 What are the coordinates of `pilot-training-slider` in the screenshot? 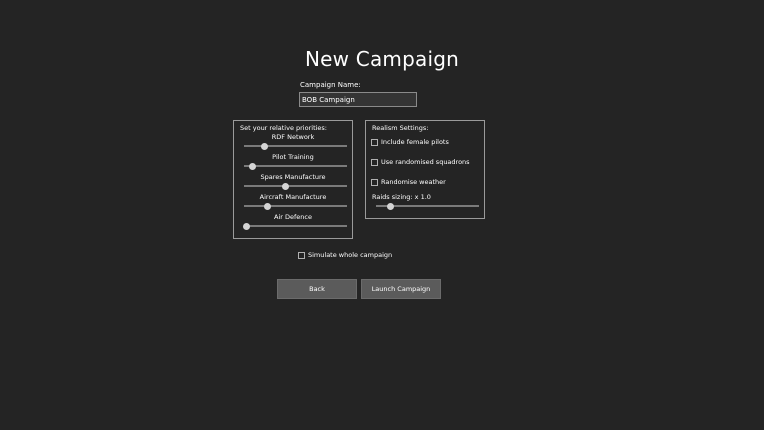 It's located at (295, 166).